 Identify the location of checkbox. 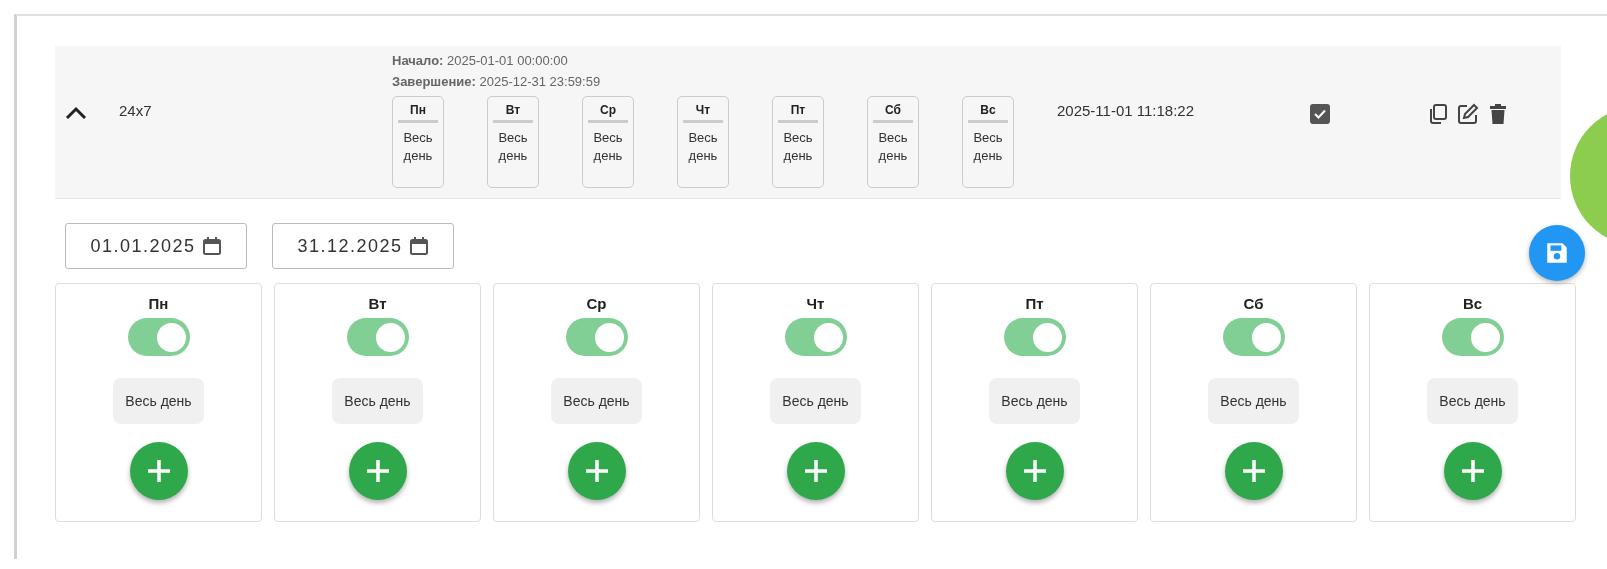
(1320, 114).